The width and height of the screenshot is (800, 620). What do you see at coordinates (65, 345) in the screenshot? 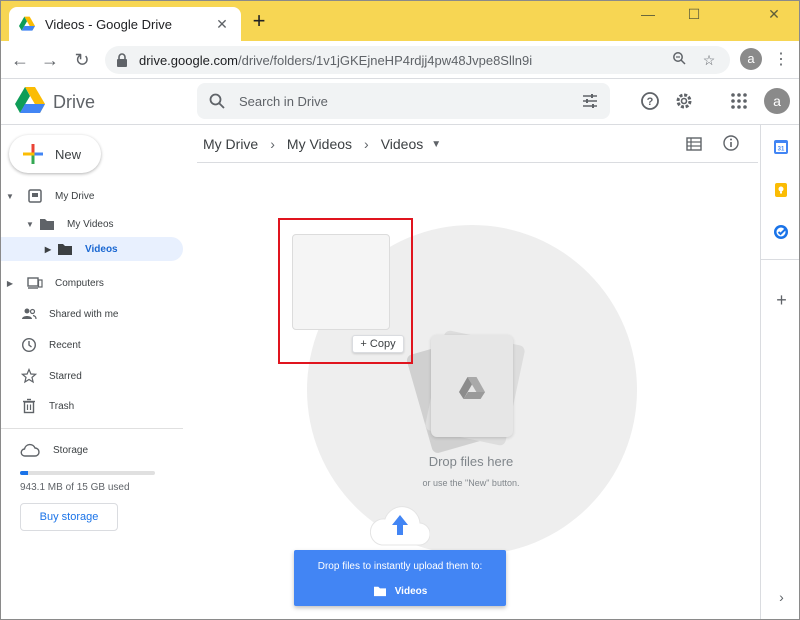
I see `sidebar-item-label: Recent` at bounding box center [65, 345].